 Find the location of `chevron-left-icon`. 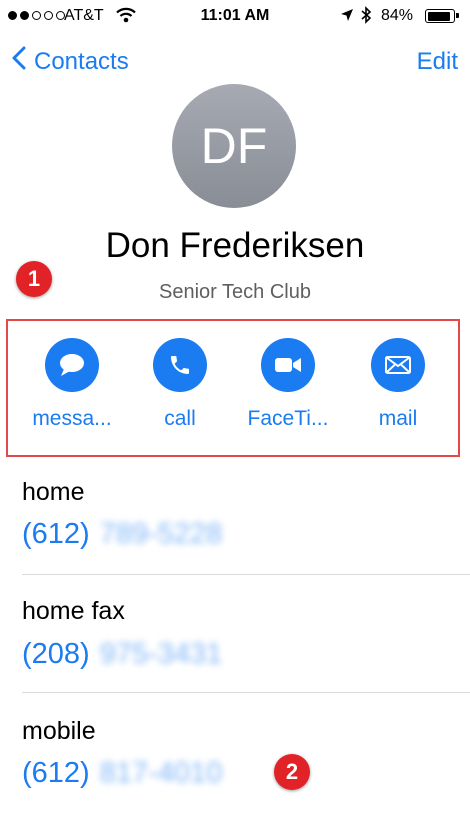

chevron-left-icon is located at coordinates (19, 61).